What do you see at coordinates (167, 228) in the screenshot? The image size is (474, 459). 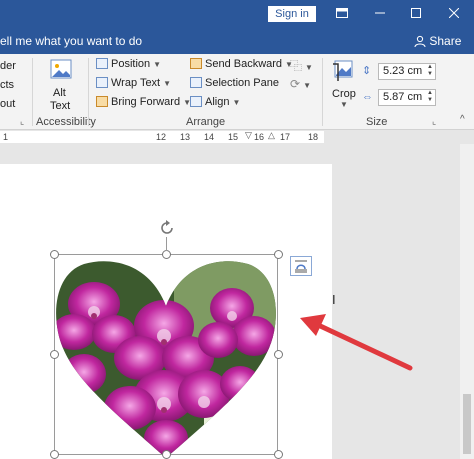 I see `rotate-handle-icon` at bounding box center [167, 228].